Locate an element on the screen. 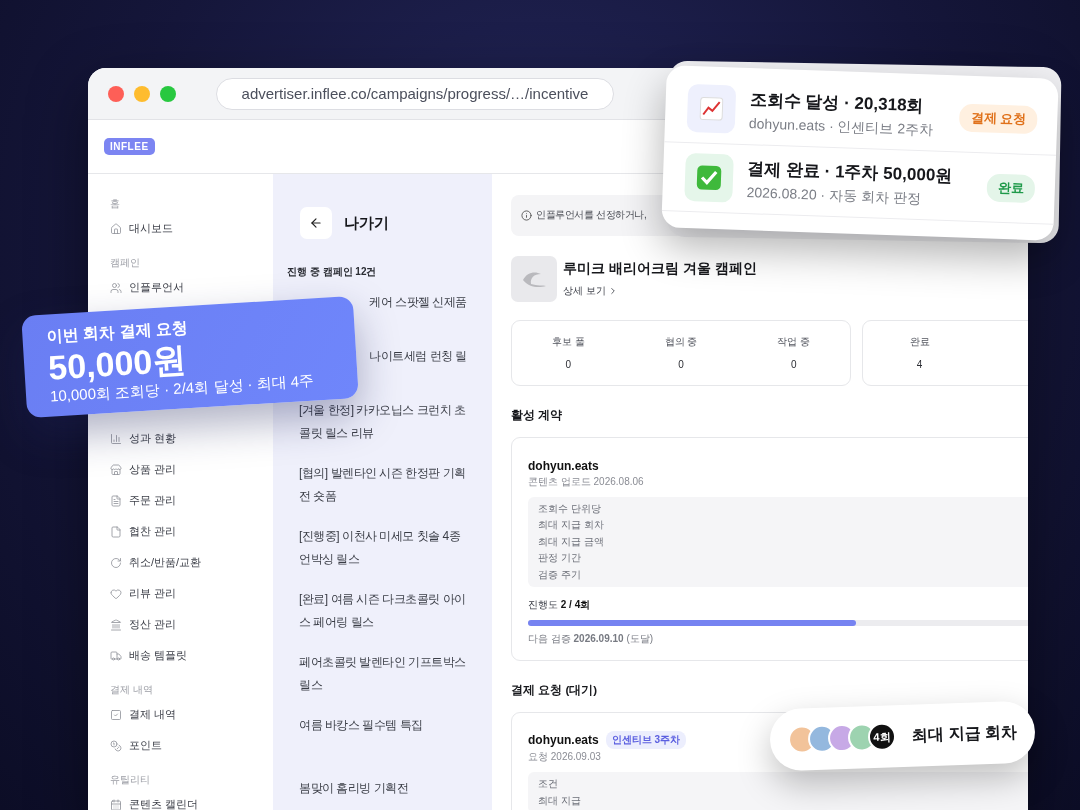  sidebar-section-title: 유틸리티 is located at coordinates (130, 780).